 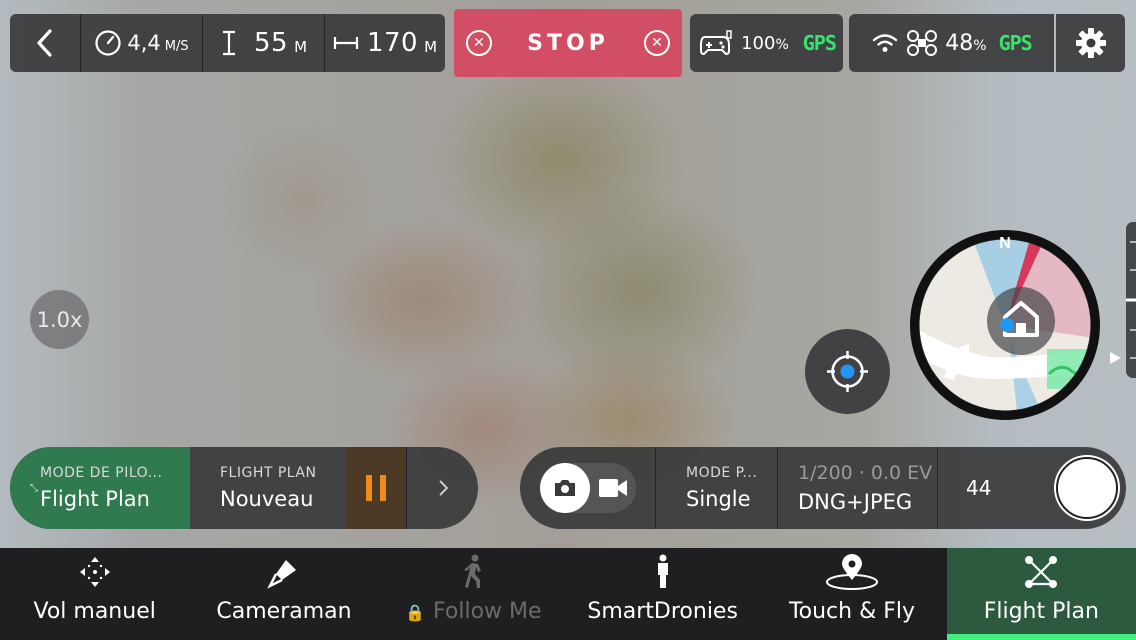 I want to click on pause-button, so click(x=376, y=488).